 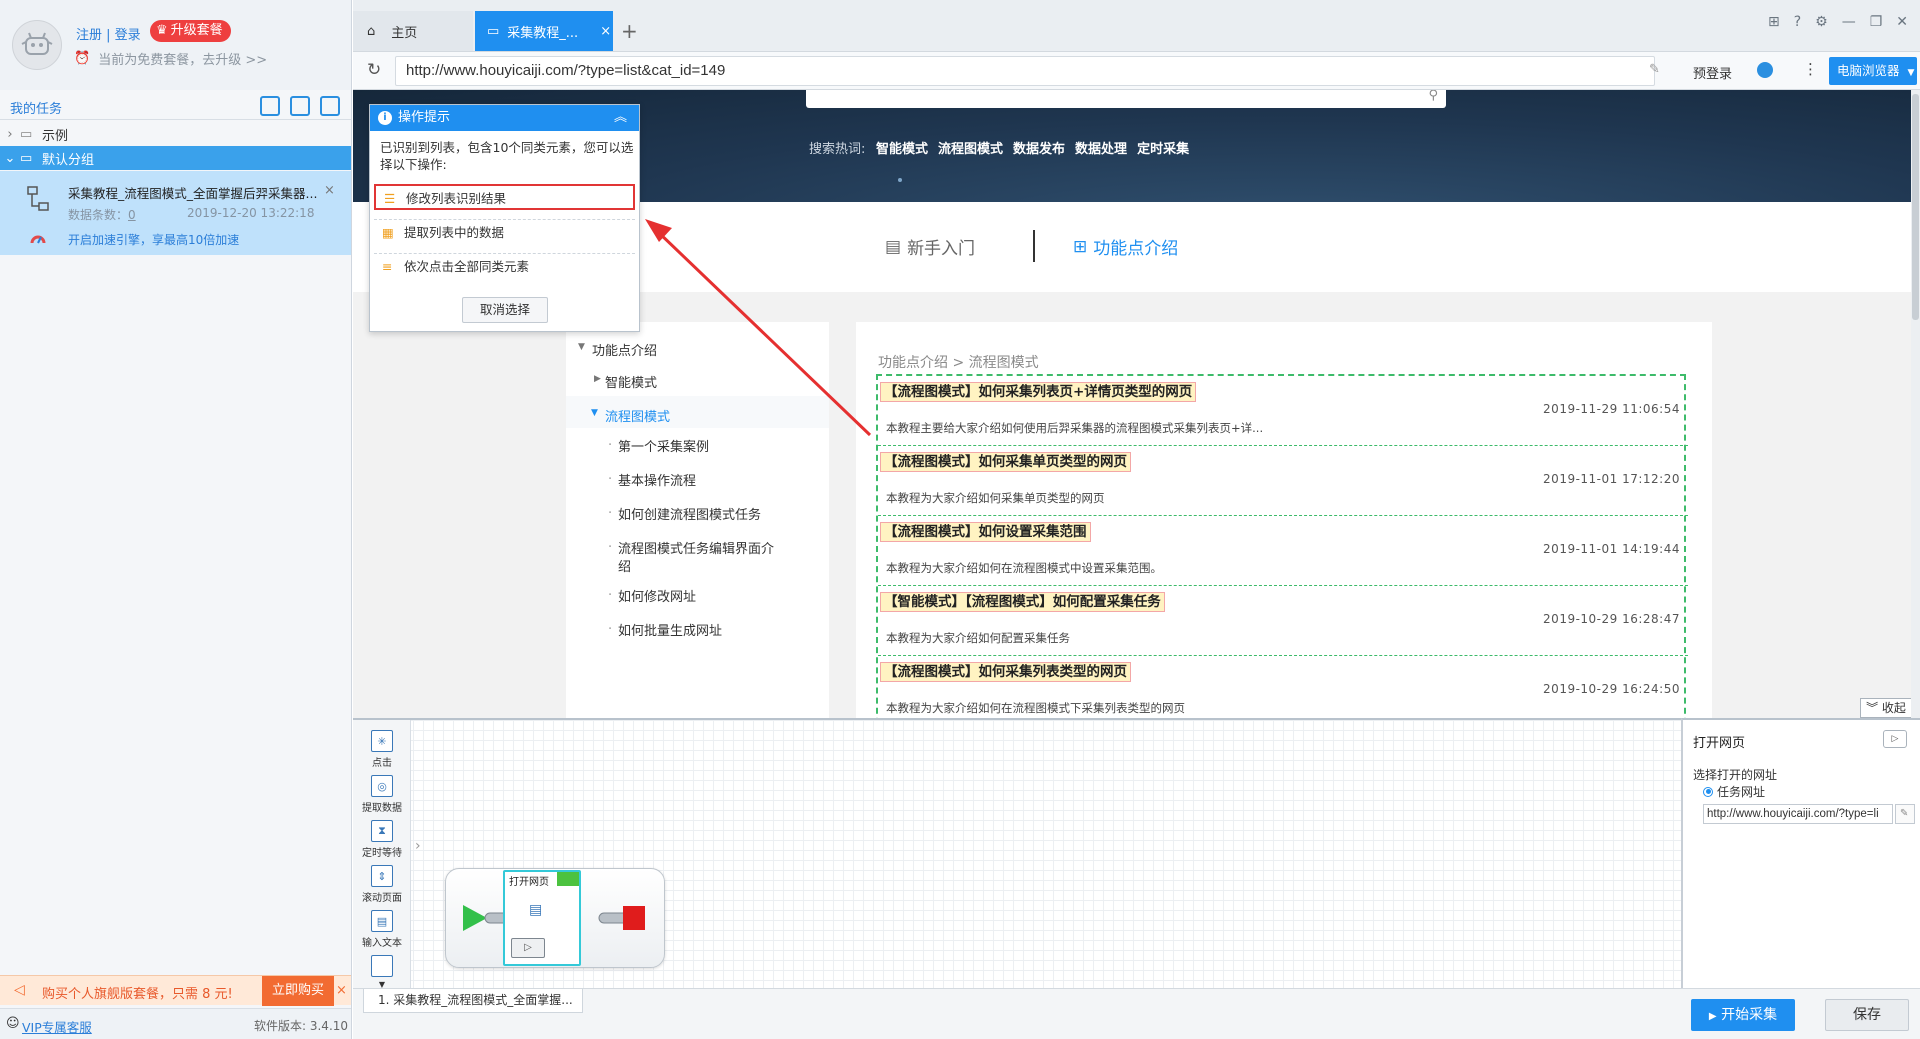 I want to click on plan-status: ⏰ 当前为免费套餐，去升级 >>, so click(x=170, y=58).